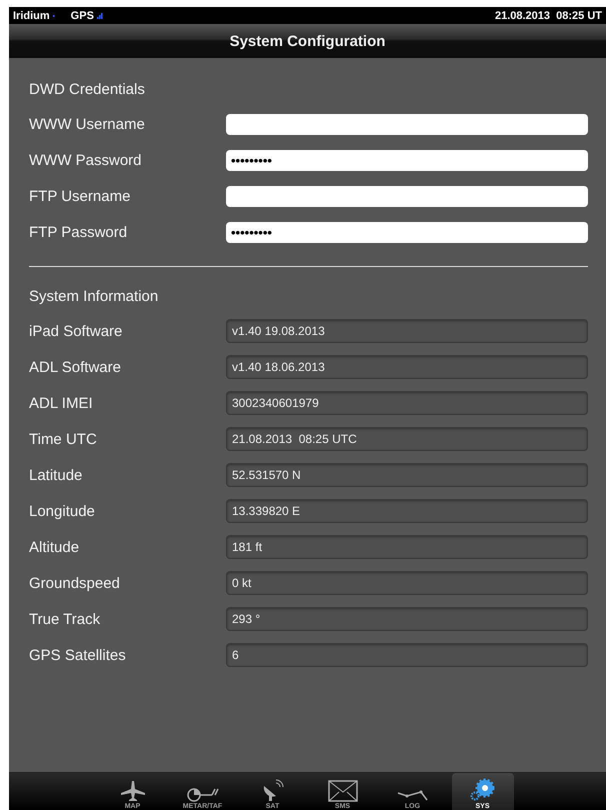 The image size is (606, 810). What do you see at coordinates (87, 124) in the screenshot?
I see `field-label: WWW Username` at bounding box center [87, 124].